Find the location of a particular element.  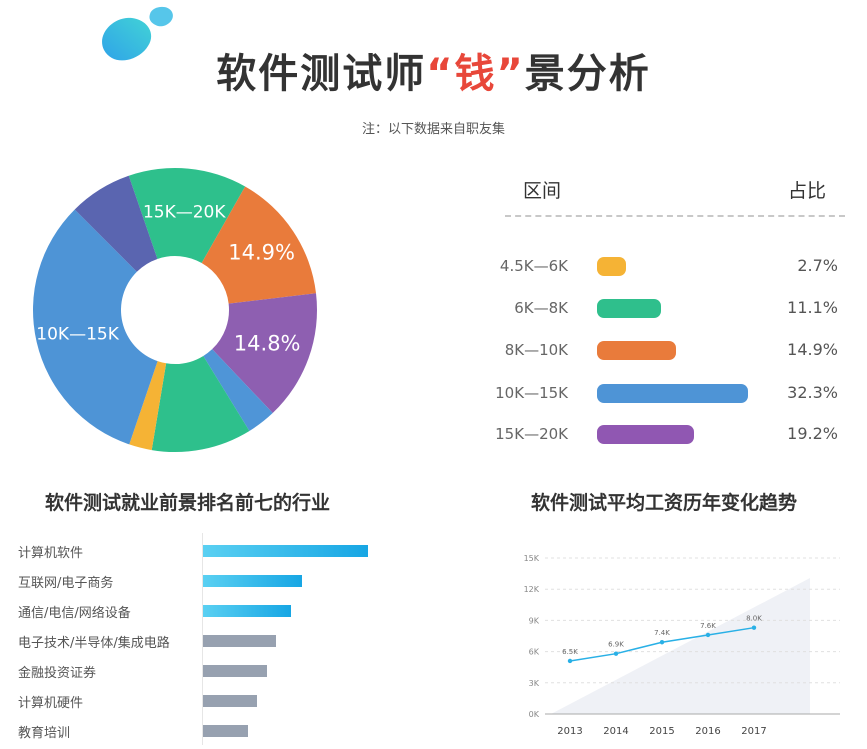

range-row: 10K—15K 32.3% is located at coordinates (660, 393).